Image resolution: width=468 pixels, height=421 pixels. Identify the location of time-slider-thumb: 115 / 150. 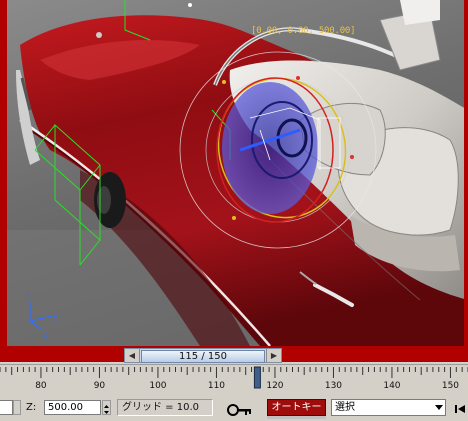
(203, 356).